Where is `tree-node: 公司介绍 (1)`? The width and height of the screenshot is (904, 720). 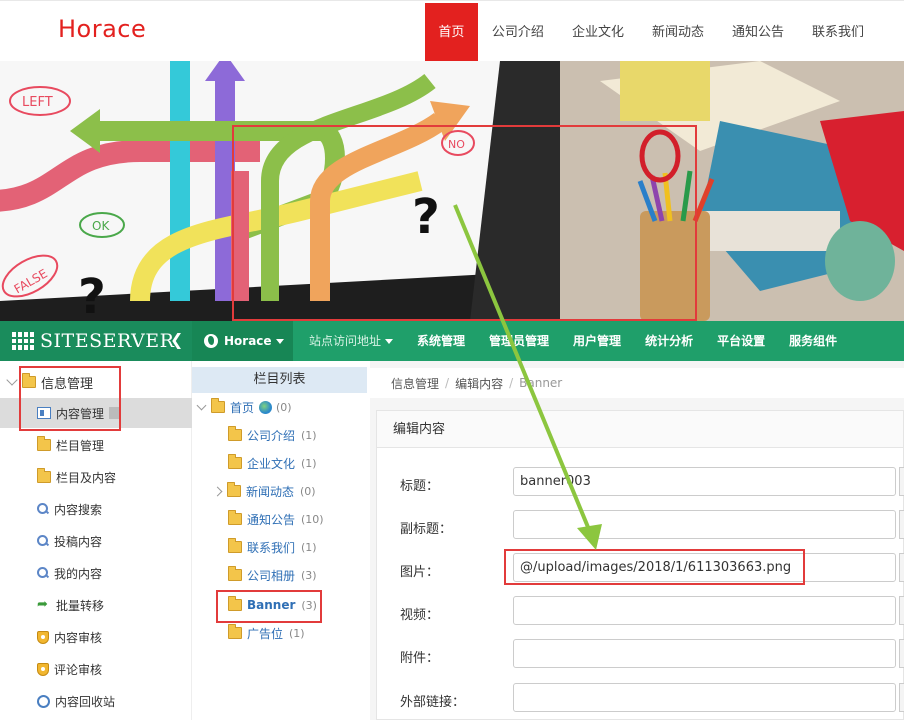
tree-node: 公司介绍 (1) is located at coordinates (272, 435).